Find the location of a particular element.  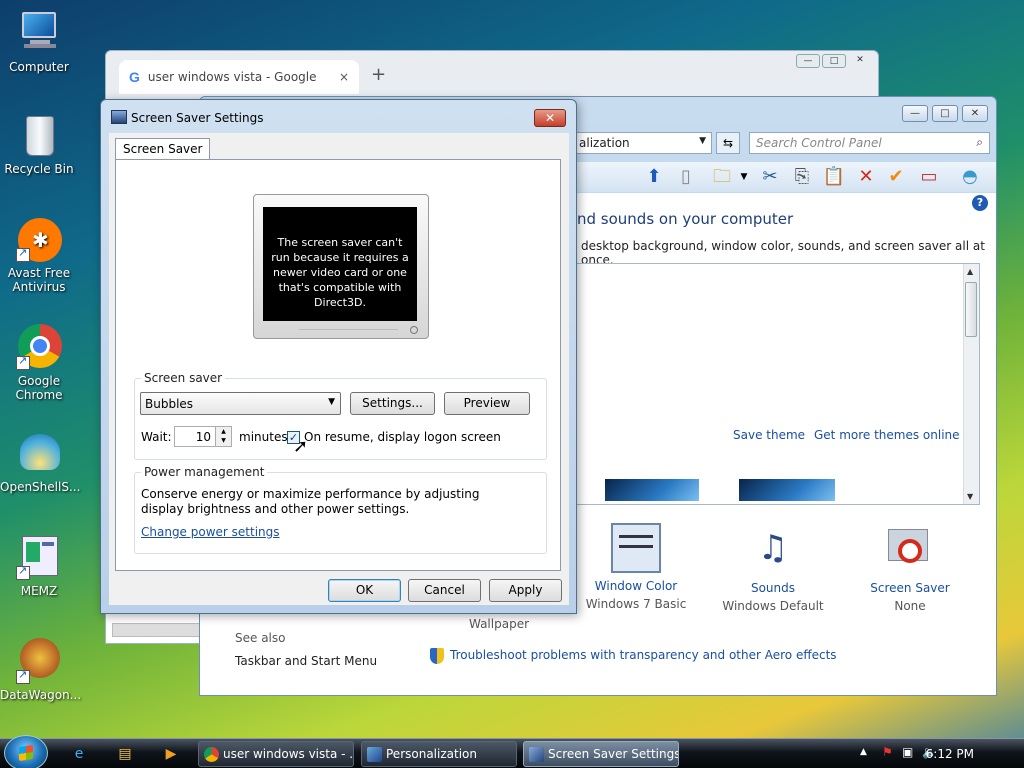

chrome-icon is located at coordinates (39, 347).